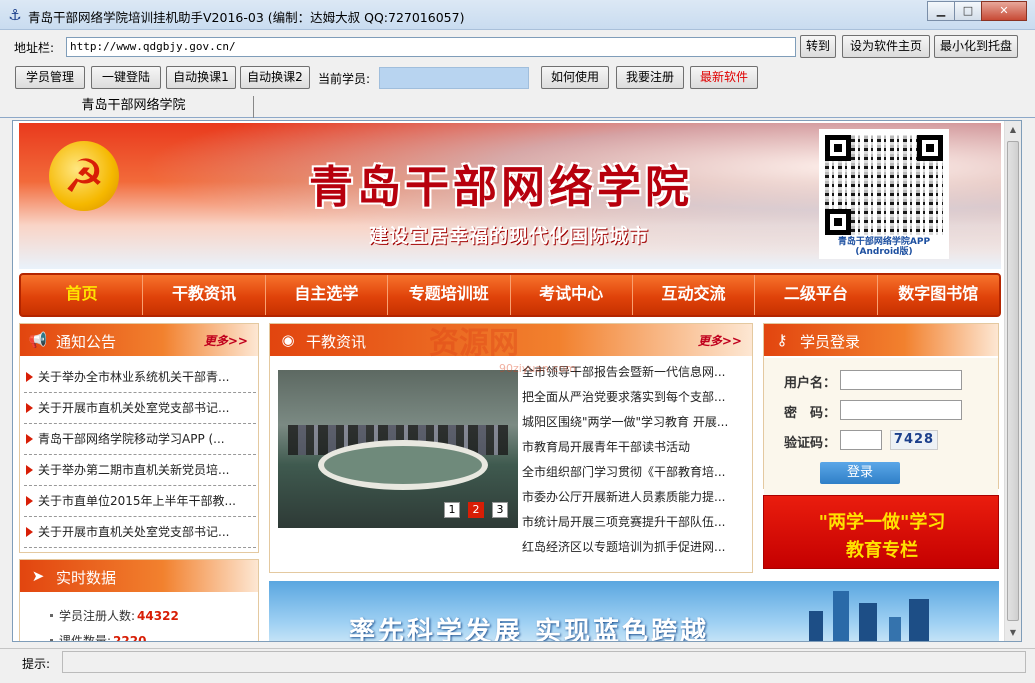 This screenshot has height=683, width=1035. Describe the element at coordinates (941, 11) in the screenshot. I see `minimize-button: ▁` at that location.